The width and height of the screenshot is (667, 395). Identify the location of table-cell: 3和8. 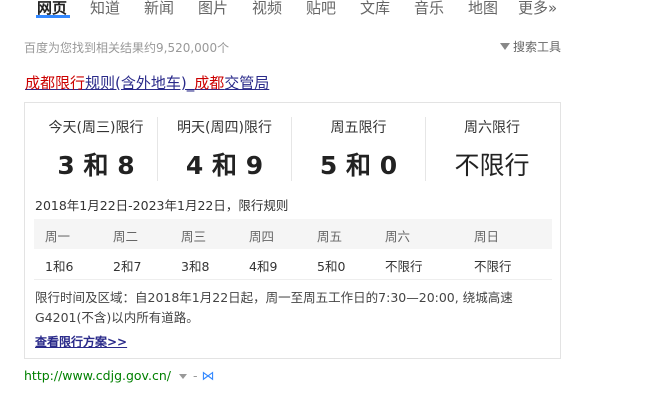
(195, 266).